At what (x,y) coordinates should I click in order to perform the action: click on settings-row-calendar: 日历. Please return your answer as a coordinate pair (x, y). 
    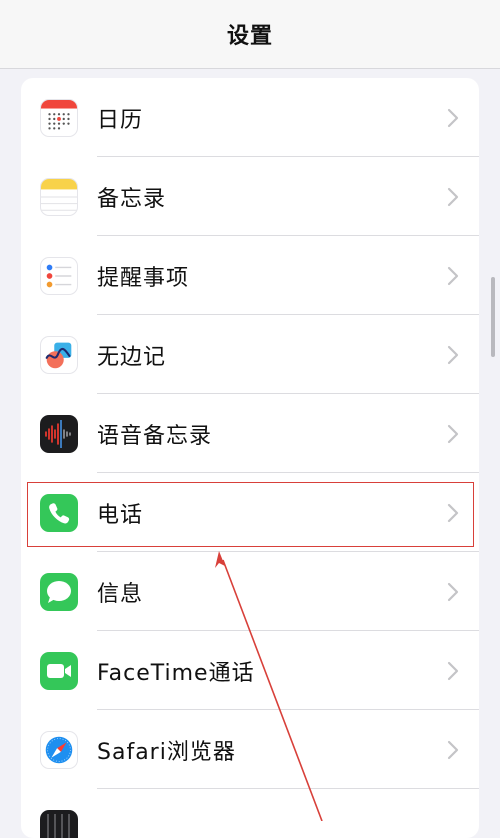
    Looking at the image, I should click on (250, 117).